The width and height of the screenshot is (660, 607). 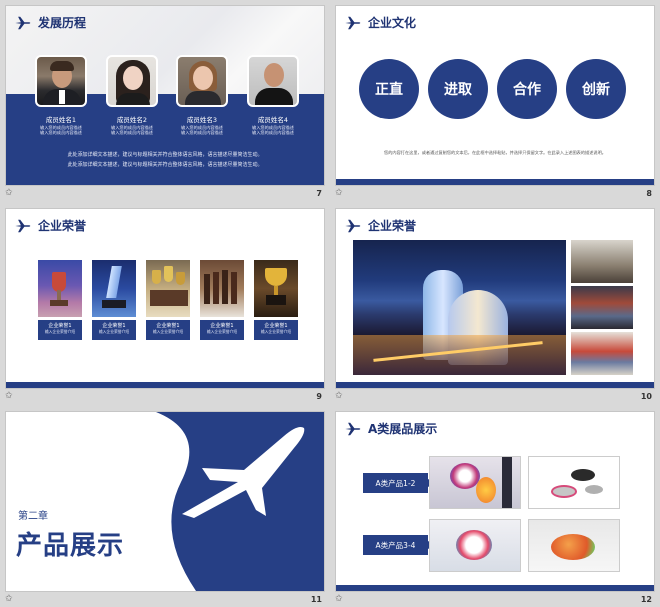 What do you see at coordinates (132, 120) in the screenshot?
I see `member-name-2: 成员姓名2` at bounding box center [132, 120].